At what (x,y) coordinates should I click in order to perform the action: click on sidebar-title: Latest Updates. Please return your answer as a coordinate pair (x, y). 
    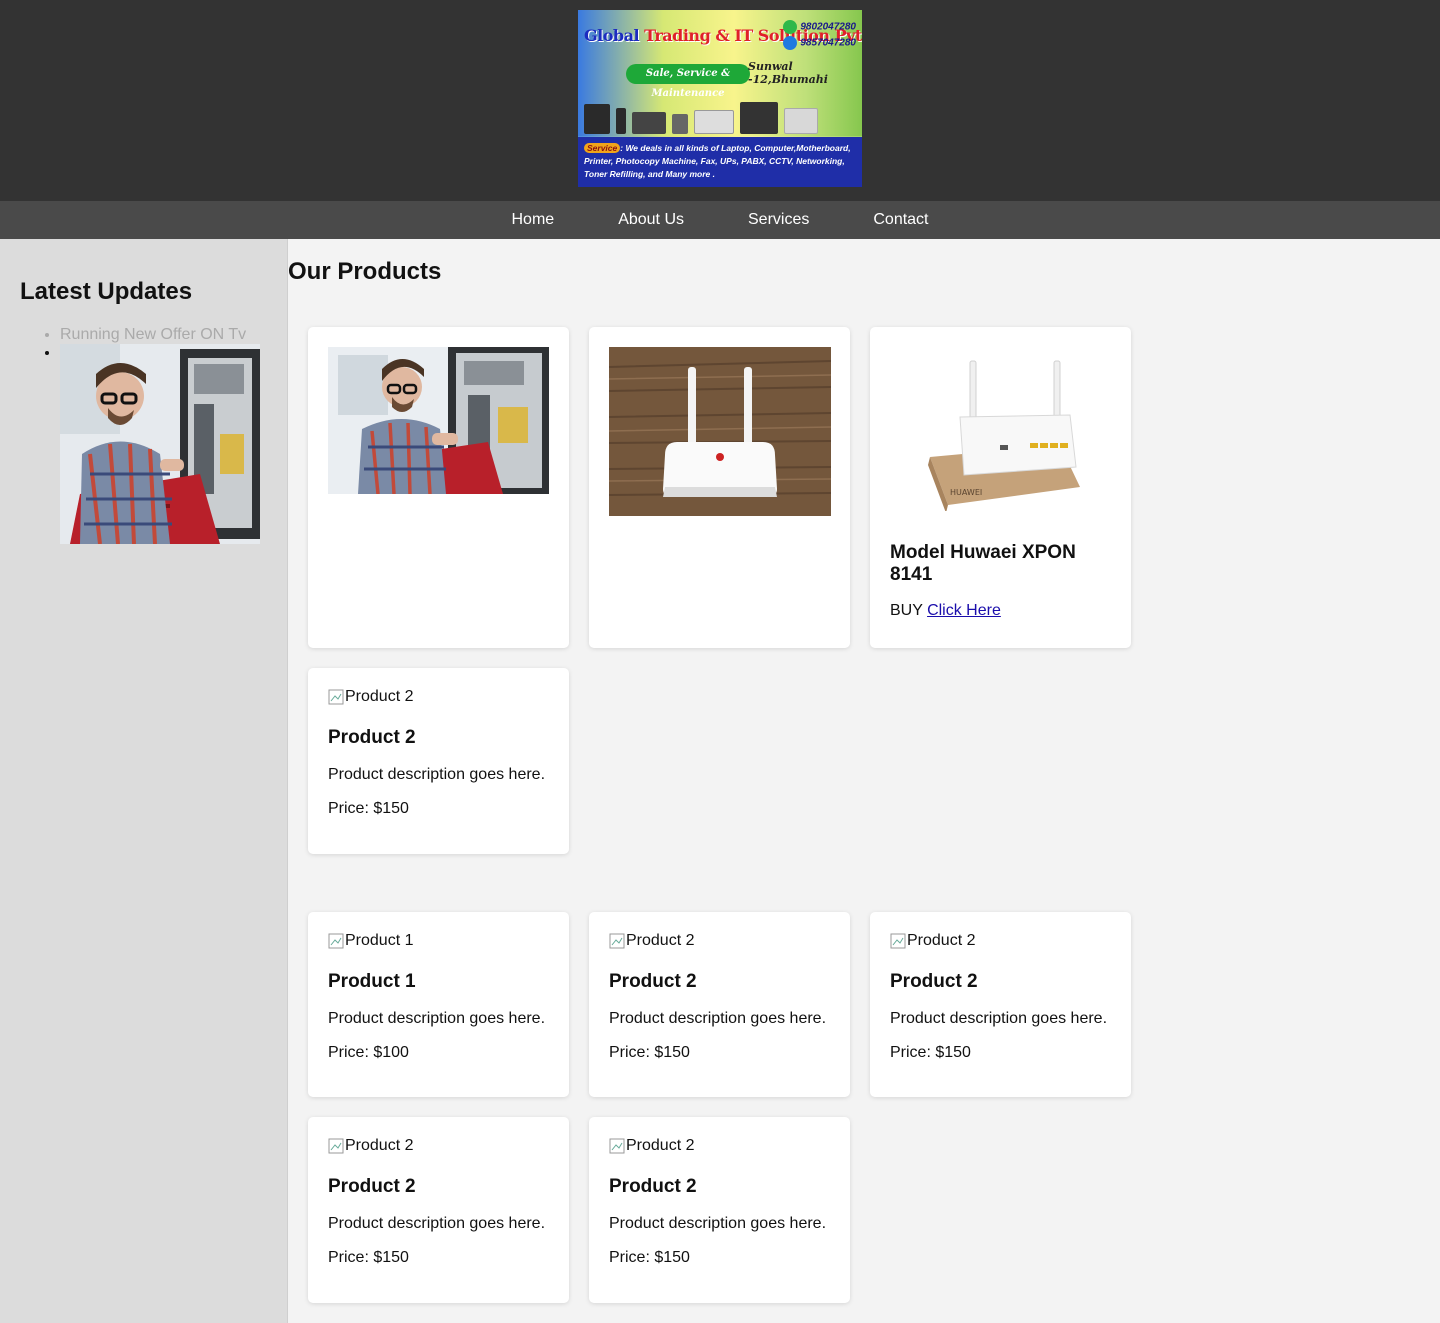
    Looking at the image, I should click on (106, 291).